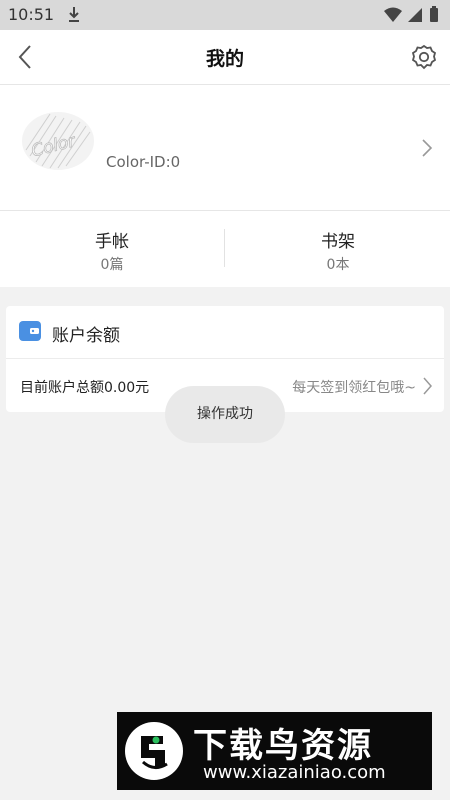 The width and height of the screenshot is (450, 800). I want to click on watermark-name: 下载鸟资源, so click(283, 746).